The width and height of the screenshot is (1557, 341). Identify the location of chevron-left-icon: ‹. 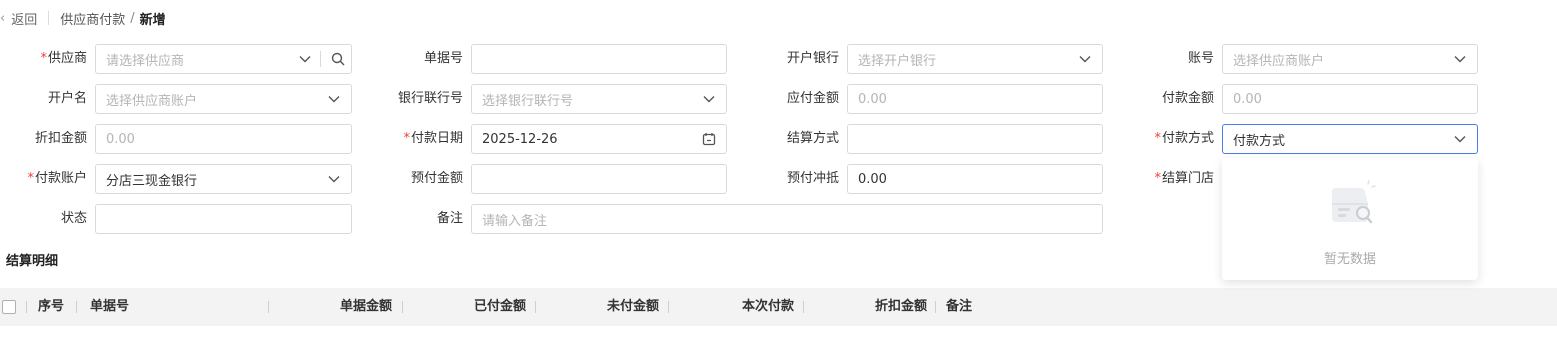
(3, 18).